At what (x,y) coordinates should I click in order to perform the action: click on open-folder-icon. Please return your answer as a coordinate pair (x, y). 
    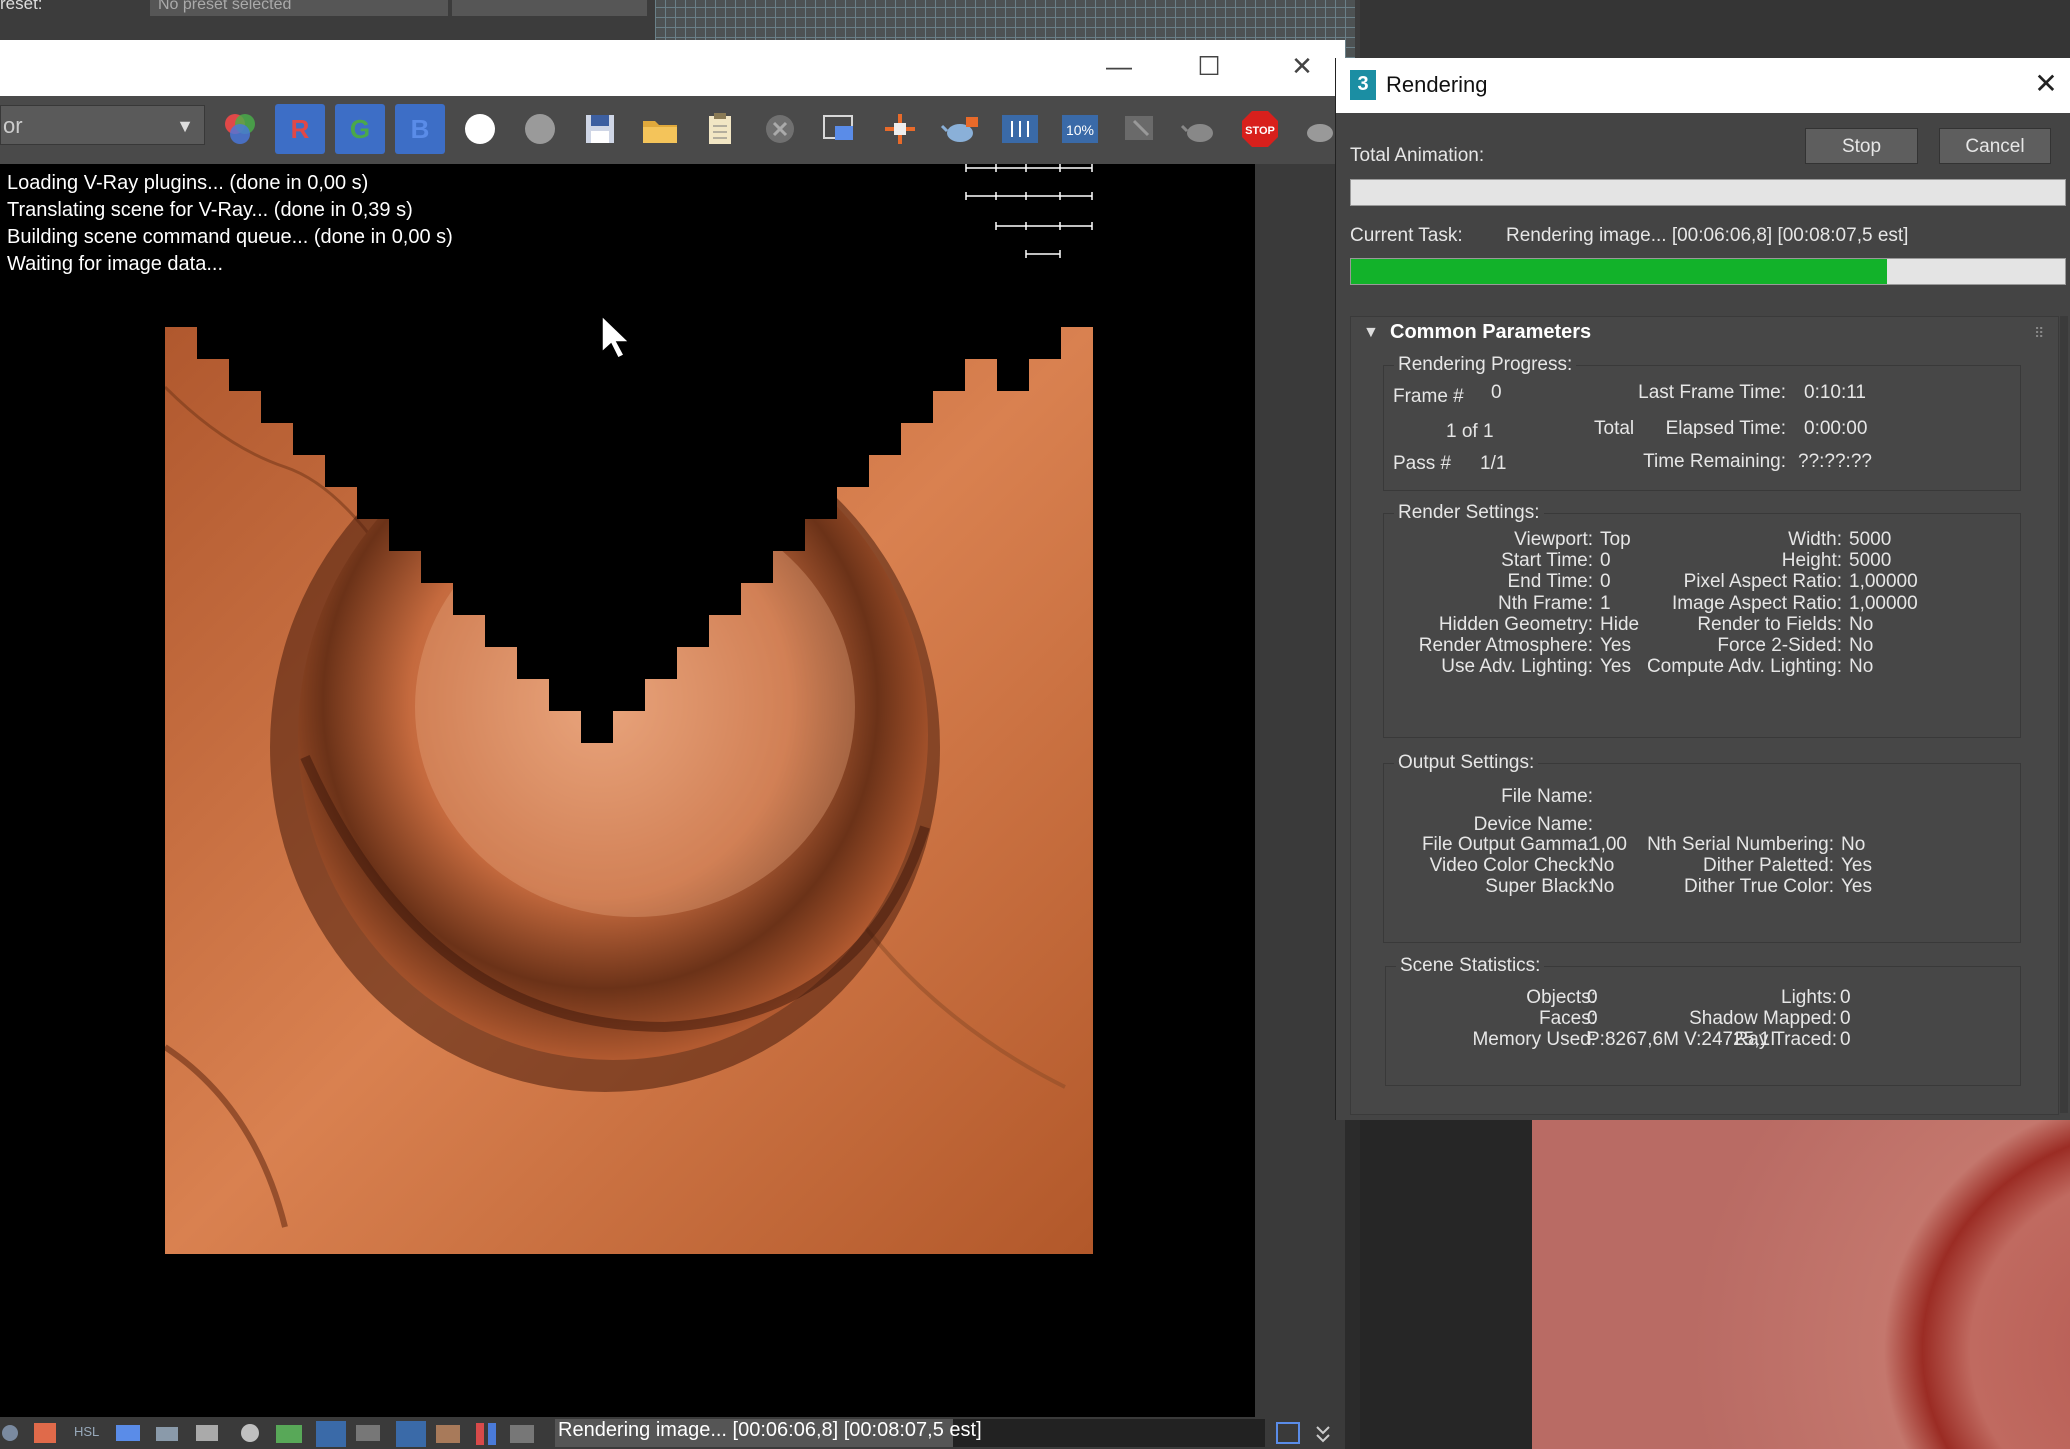
    Looking at the image, I should click on (660, 129).